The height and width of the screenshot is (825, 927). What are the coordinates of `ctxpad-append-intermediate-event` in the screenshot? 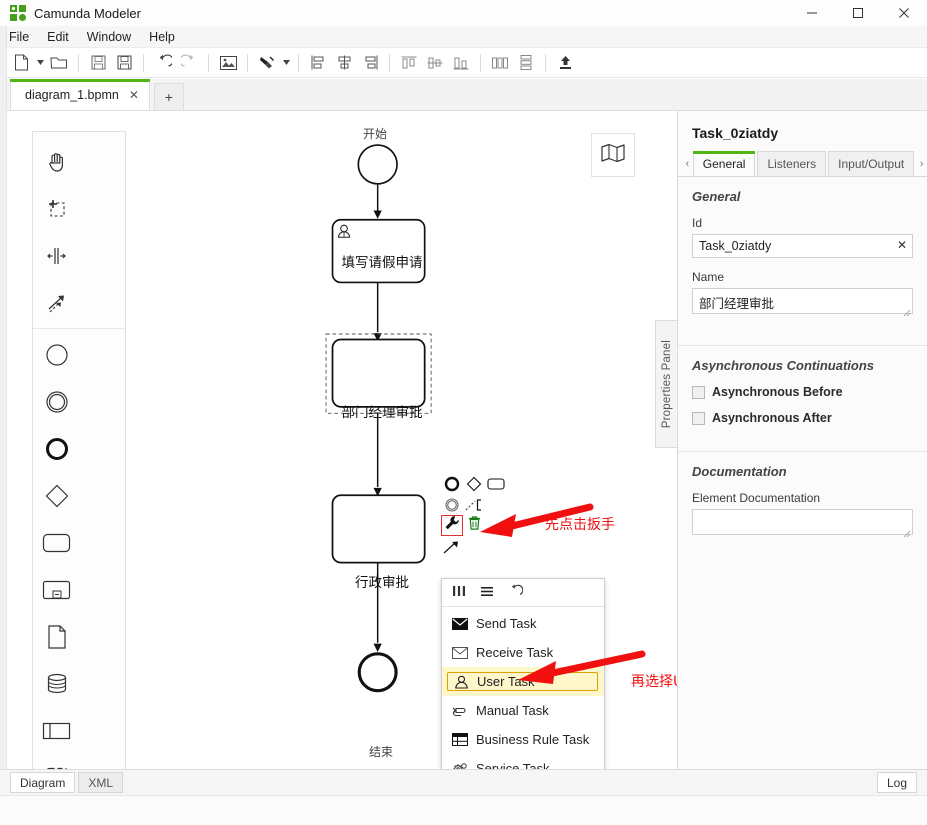 It's located at (452, 504).